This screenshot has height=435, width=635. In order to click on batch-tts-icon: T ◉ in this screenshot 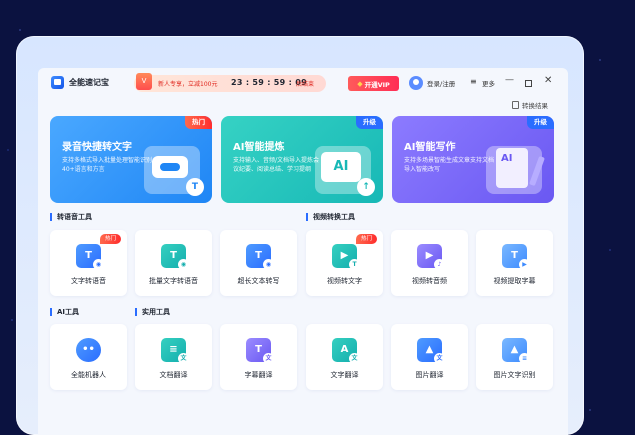, I will do `click(175, 257)`.